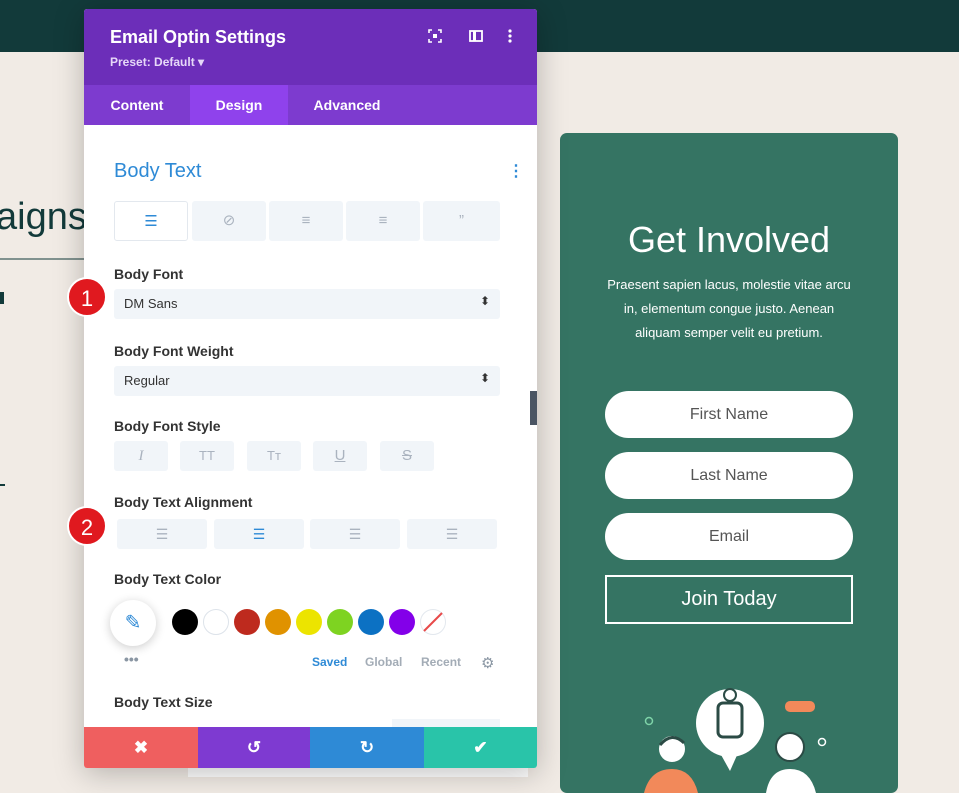 The image size is (959, 793). Describe the element at coordinates (149, 274) in the screenshot. I see `body-font-label: Body Font` at that location.